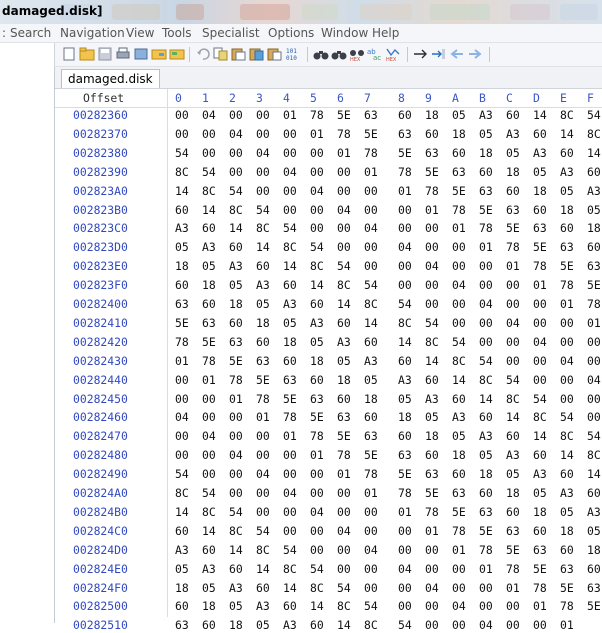 The height and width of the screenshot is (633, 602). I want to click on menu-options: Options, so click(291, 33).